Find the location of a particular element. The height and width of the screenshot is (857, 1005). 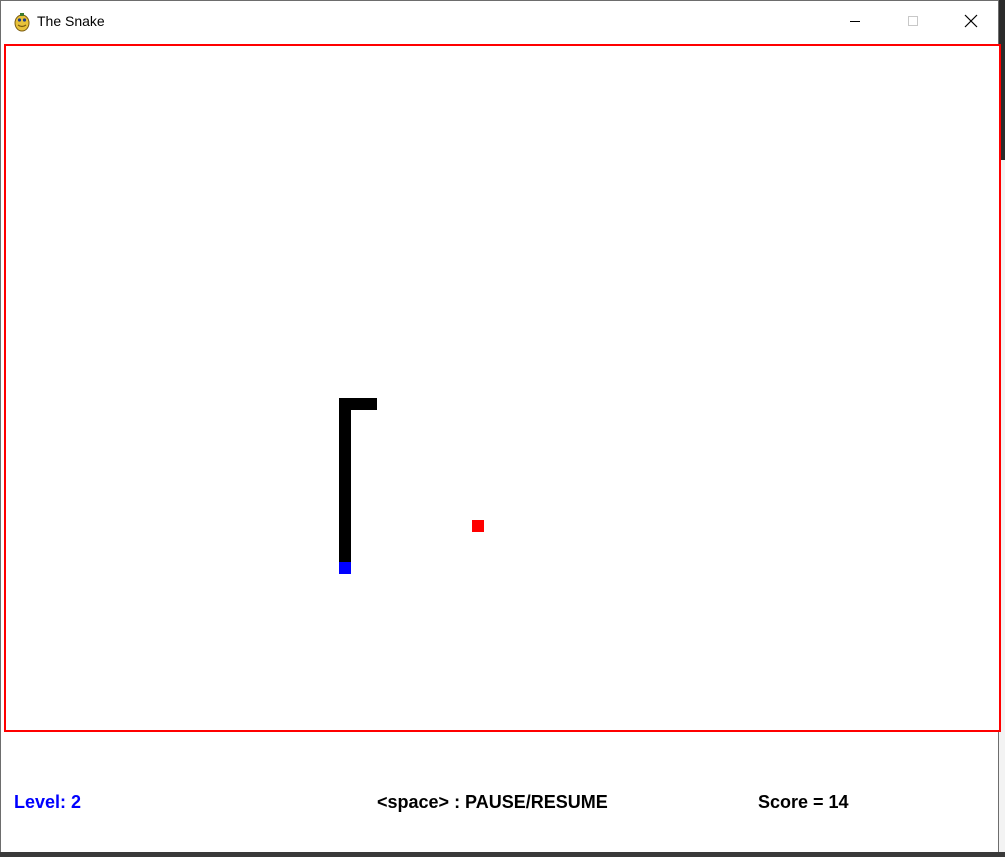

maximize-icon is located at coordinates (913, 21).